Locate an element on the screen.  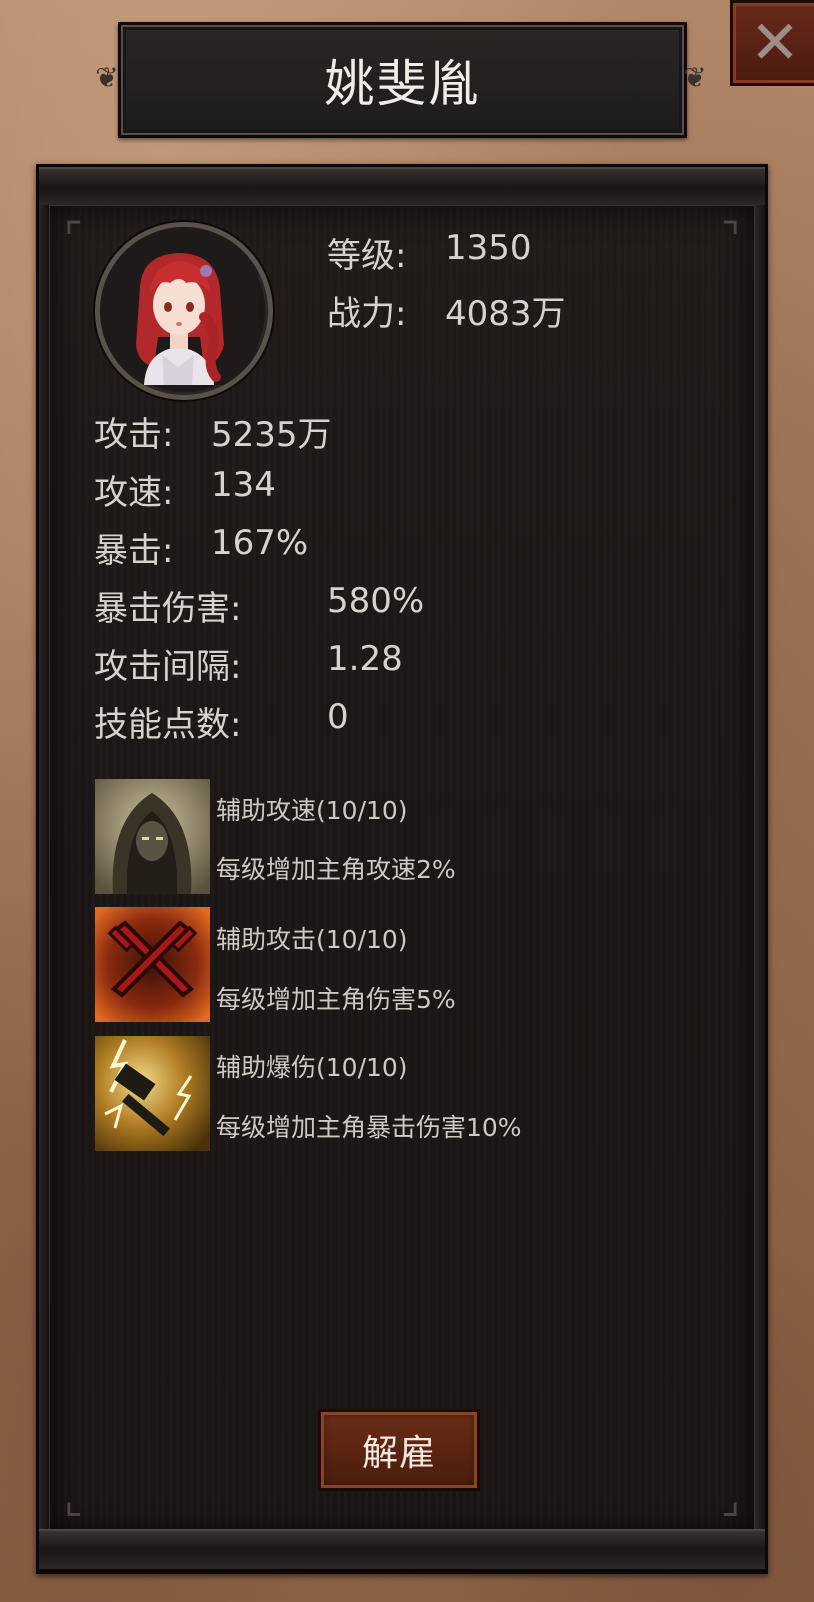
corner-ornament-icon: ⌞ is located at coordinates (73, 1500).